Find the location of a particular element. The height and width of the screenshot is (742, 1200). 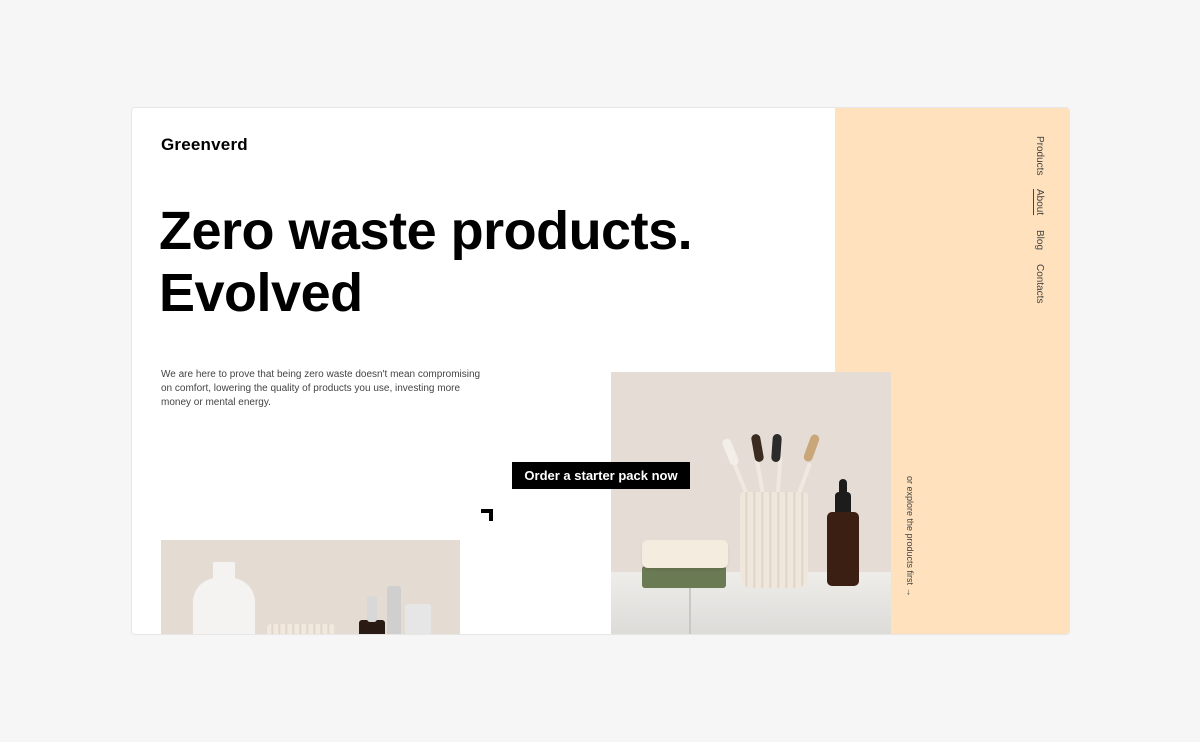

bathroom-products-photo is located at coordinates (751, 503).